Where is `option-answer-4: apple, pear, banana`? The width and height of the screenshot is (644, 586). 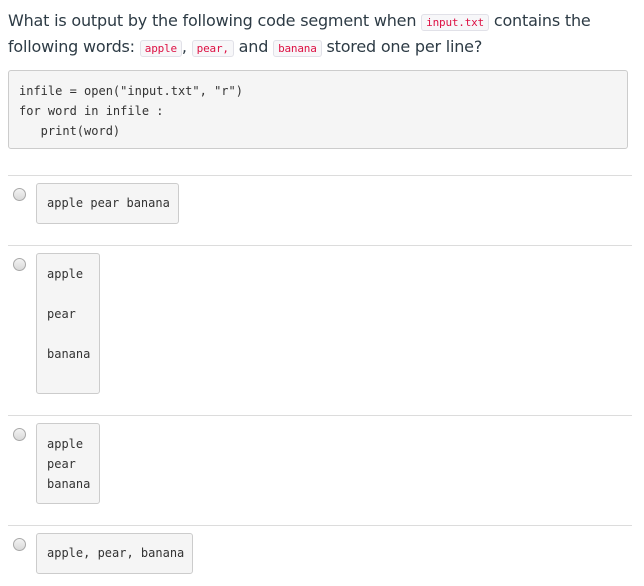
option-answer-4: apple, pear, banana is located at coordinates (114, 553).